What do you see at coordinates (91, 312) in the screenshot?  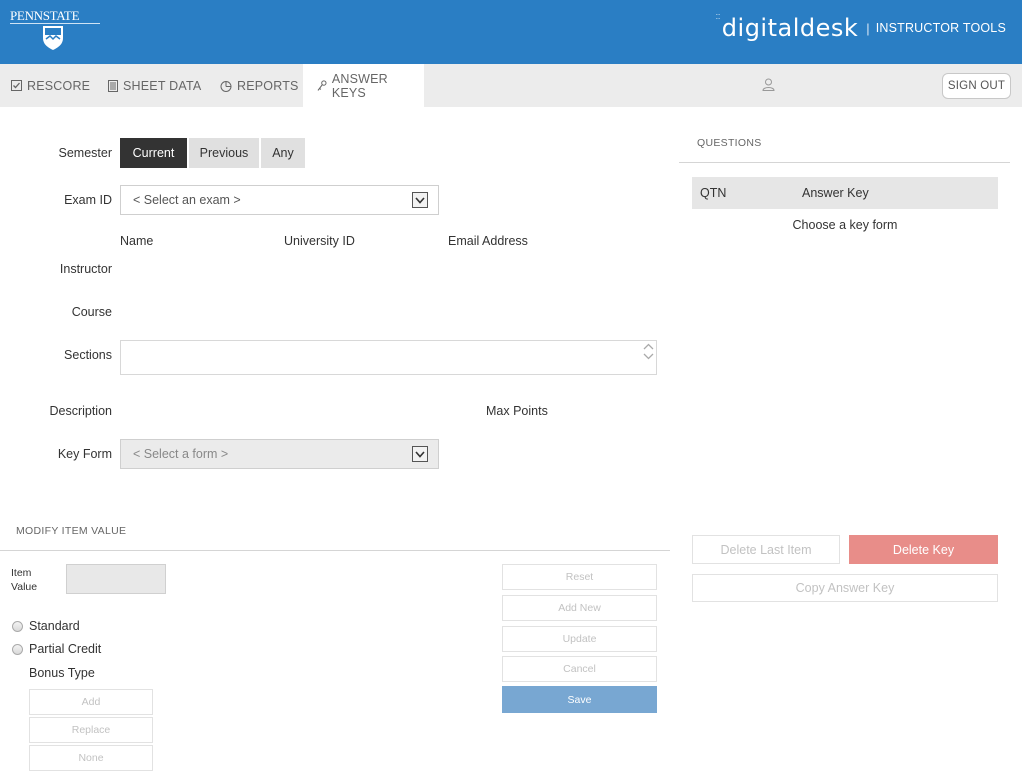 I see `course-label: Course` at bounding box center [91, 312].